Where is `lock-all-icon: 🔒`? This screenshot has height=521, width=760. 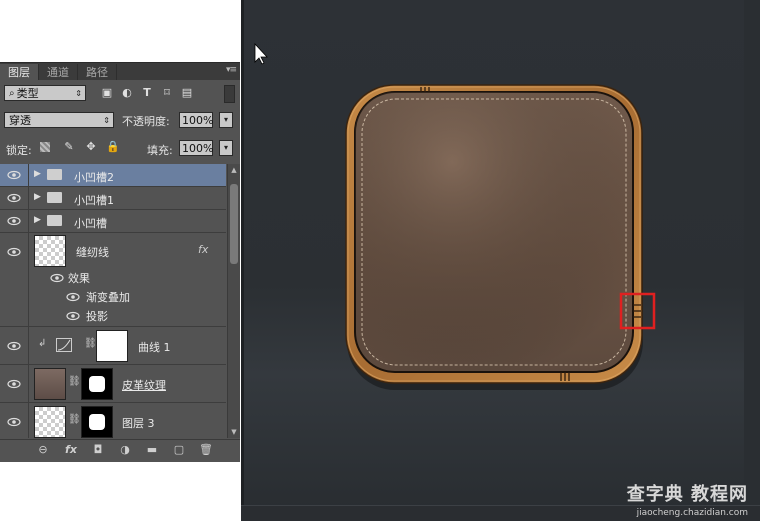 lock-all-icon: 🔒 is located at coordinates (113, 147).